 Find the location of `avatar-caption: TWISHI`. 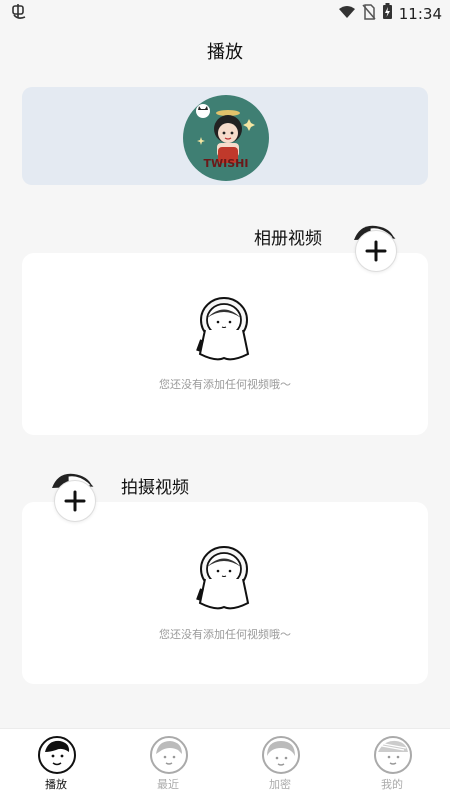

avatar-caption: TWISHI is located at coordinates (226, 163).